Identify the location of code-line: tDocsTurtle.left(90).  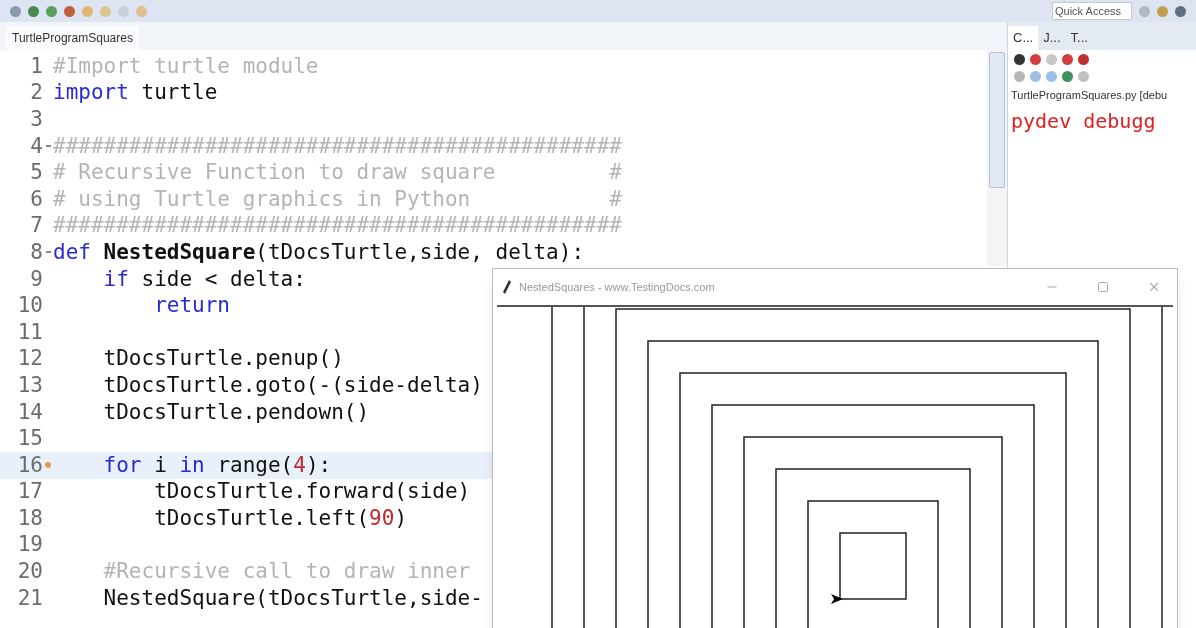
(280, 518).